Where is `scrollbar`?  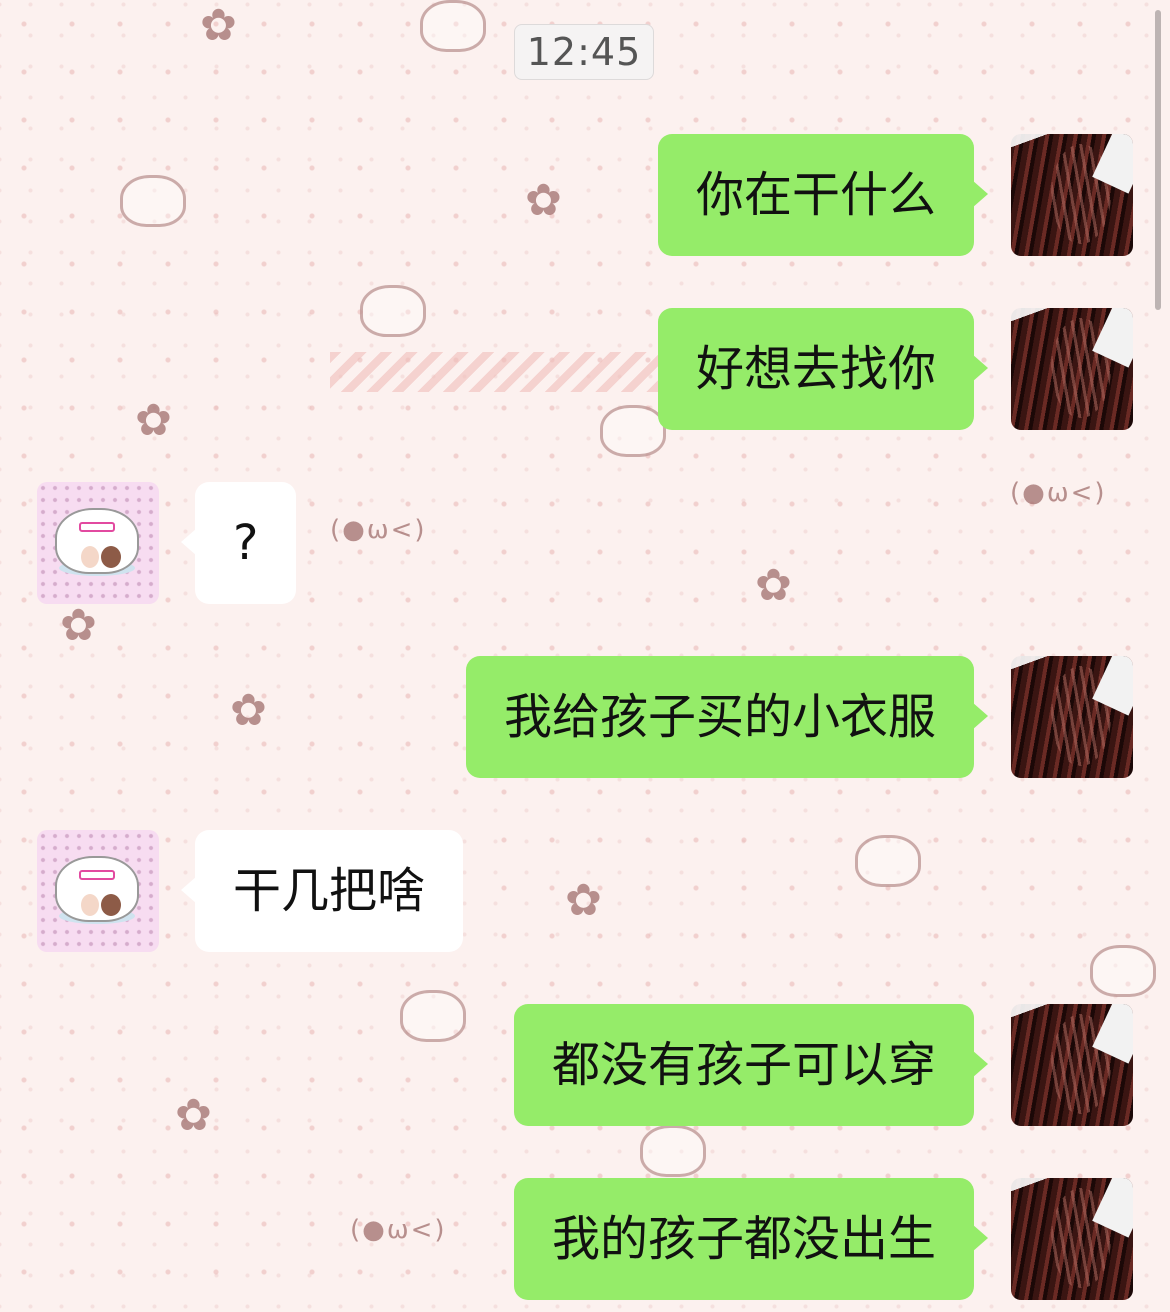 scrollbar is located at coordinates (1158, 160).